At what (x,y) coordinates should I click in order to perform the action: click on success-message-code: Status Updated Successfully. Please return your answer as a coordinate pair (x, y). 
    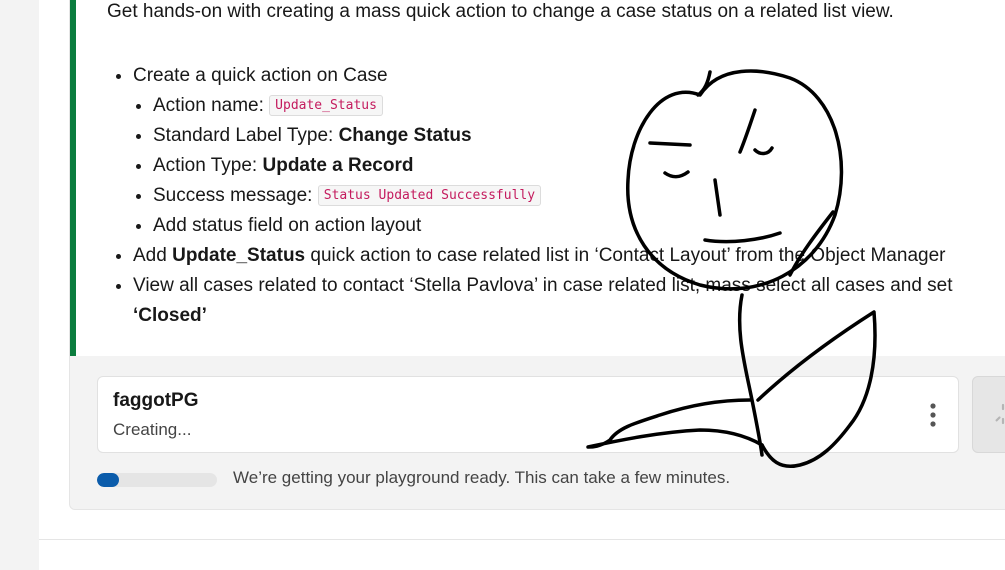
    Looking at the image, I should click on (429, 195).